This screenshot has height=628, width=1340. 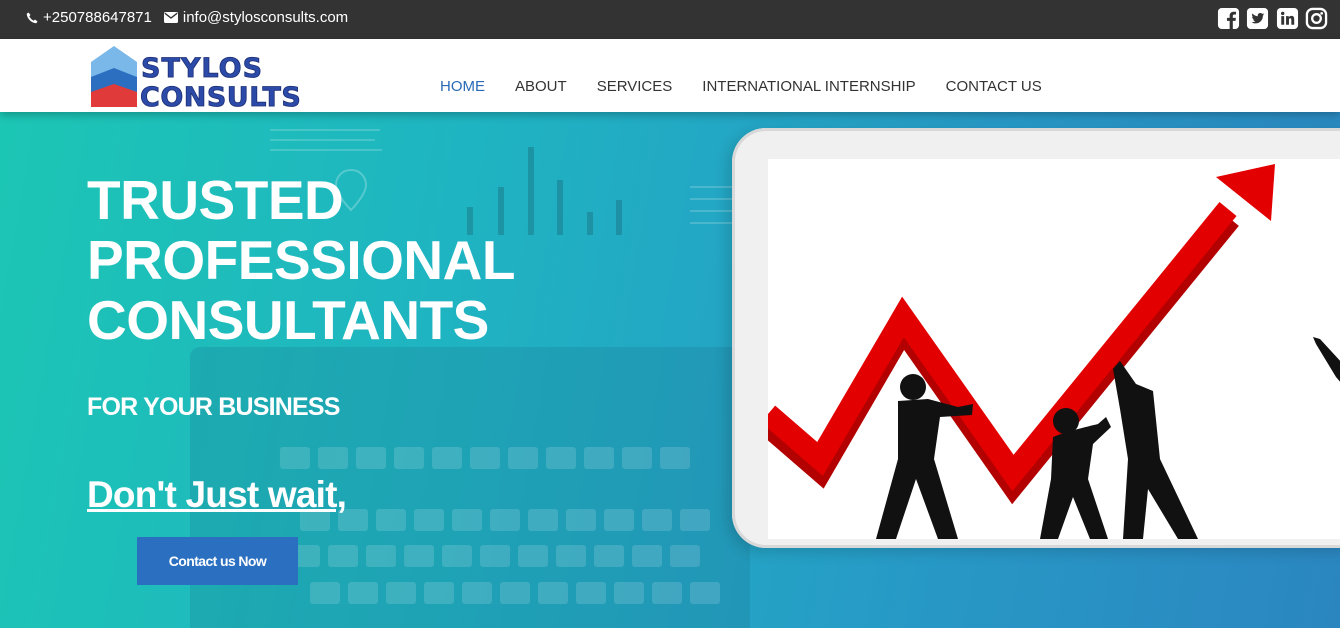 I want to click on hero-title-line-3: CONSULTANTS, so click(x=288, y=320).